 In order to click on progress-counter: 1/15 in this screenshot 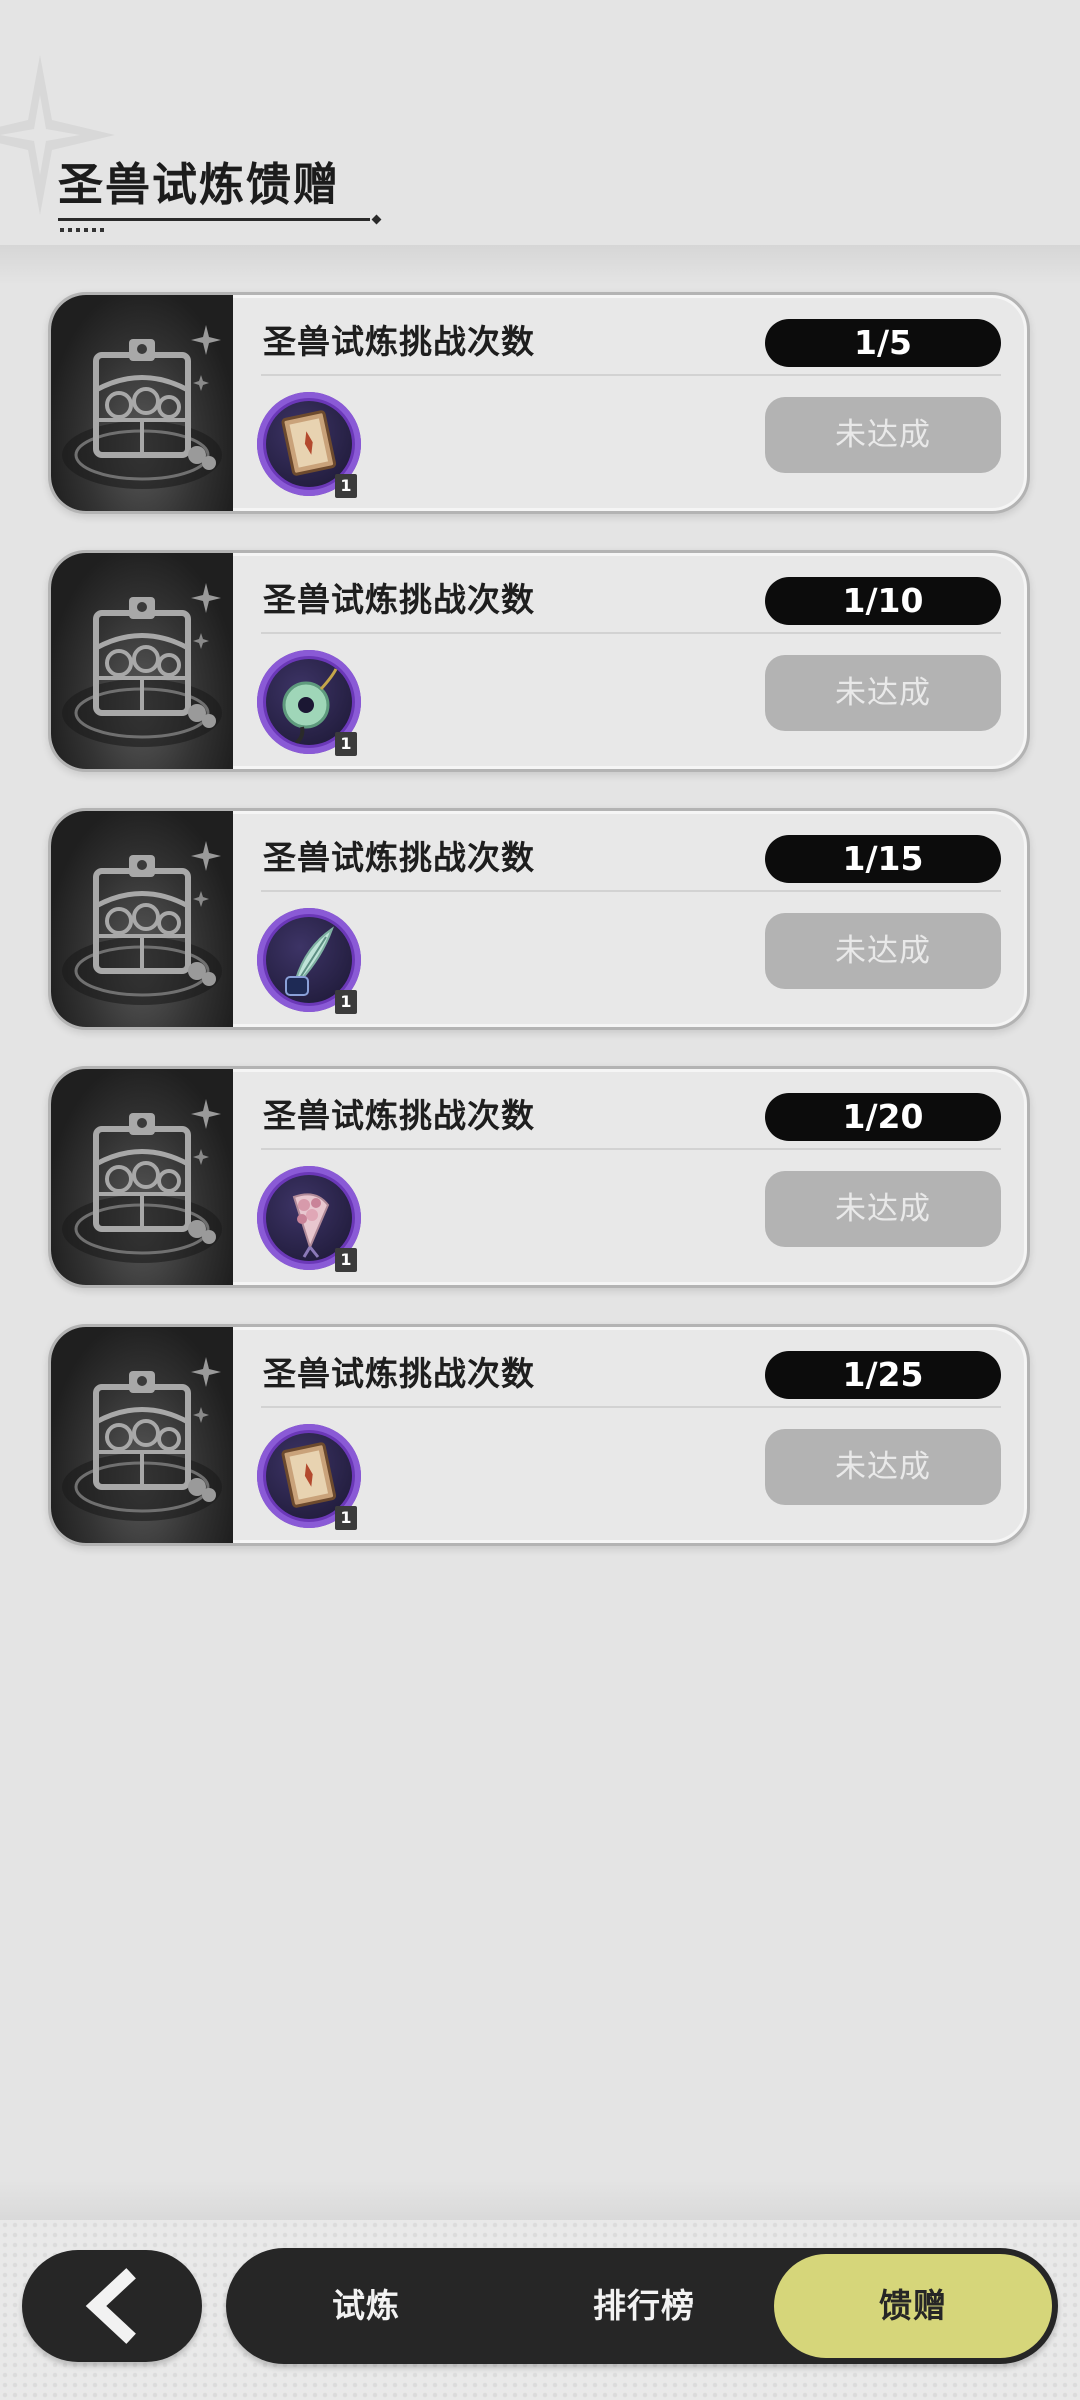, I will do `click(883, 859)`.